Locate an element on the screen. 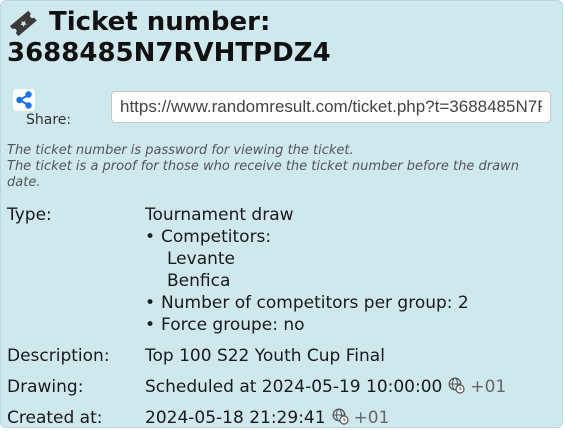 This screenshot has height=431, width=565. drawing-row: Scheduled at 2024-05-19 10:00:00 +01 is located at coordinates (325, 387).